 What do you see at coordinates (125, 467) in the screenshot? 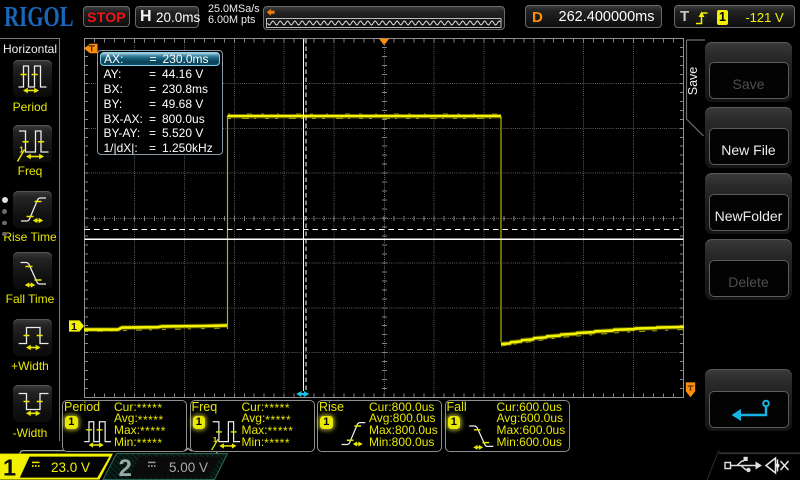
I see `svg-text: 2` at bounding box center [125, 467].